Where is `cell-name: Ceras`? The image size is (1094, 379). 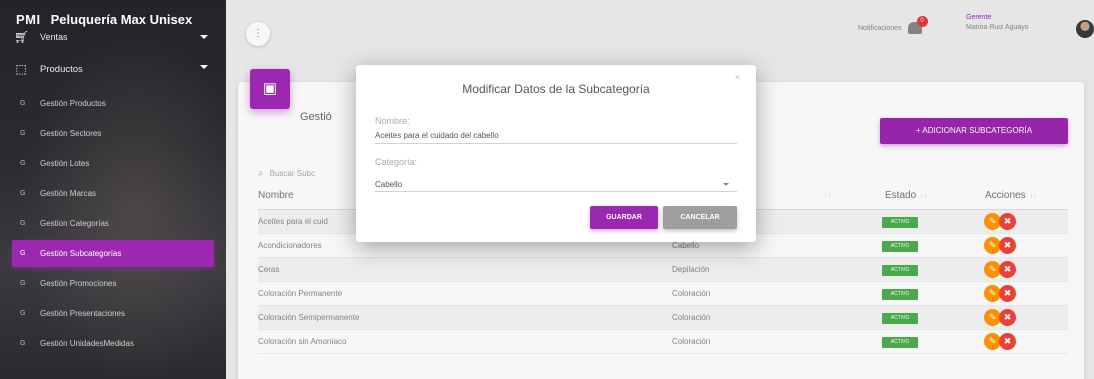 cell-name: Ceras is located at coordinates (269, 269).